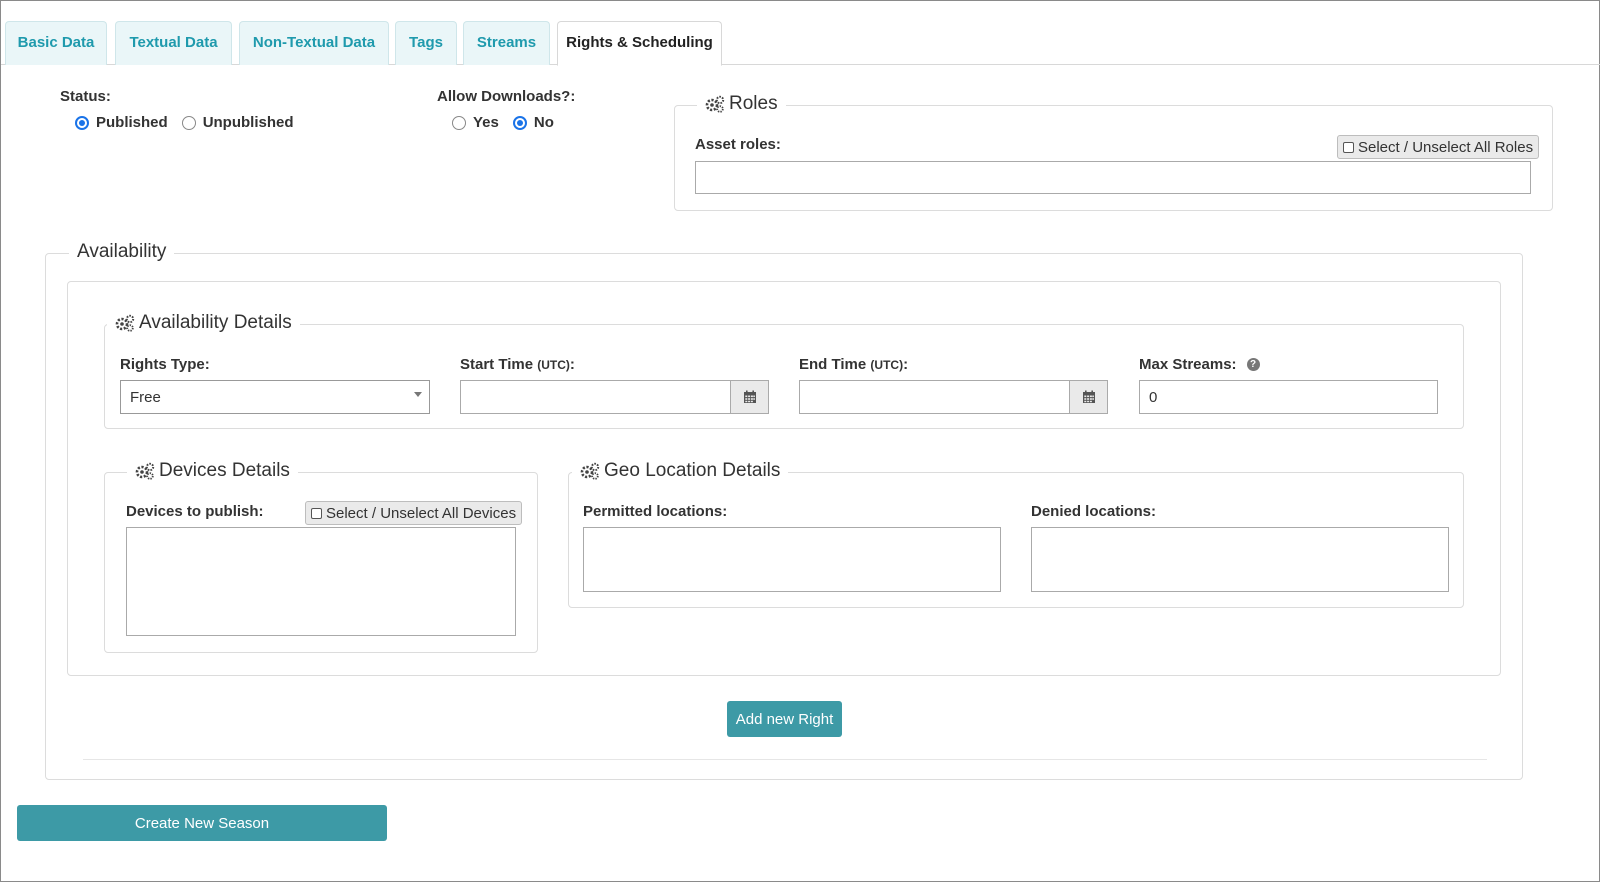 Image resolution: width=1600 pixels, height=882 pixels. I want to click on rights-type-value: Free, so click(145, 397).